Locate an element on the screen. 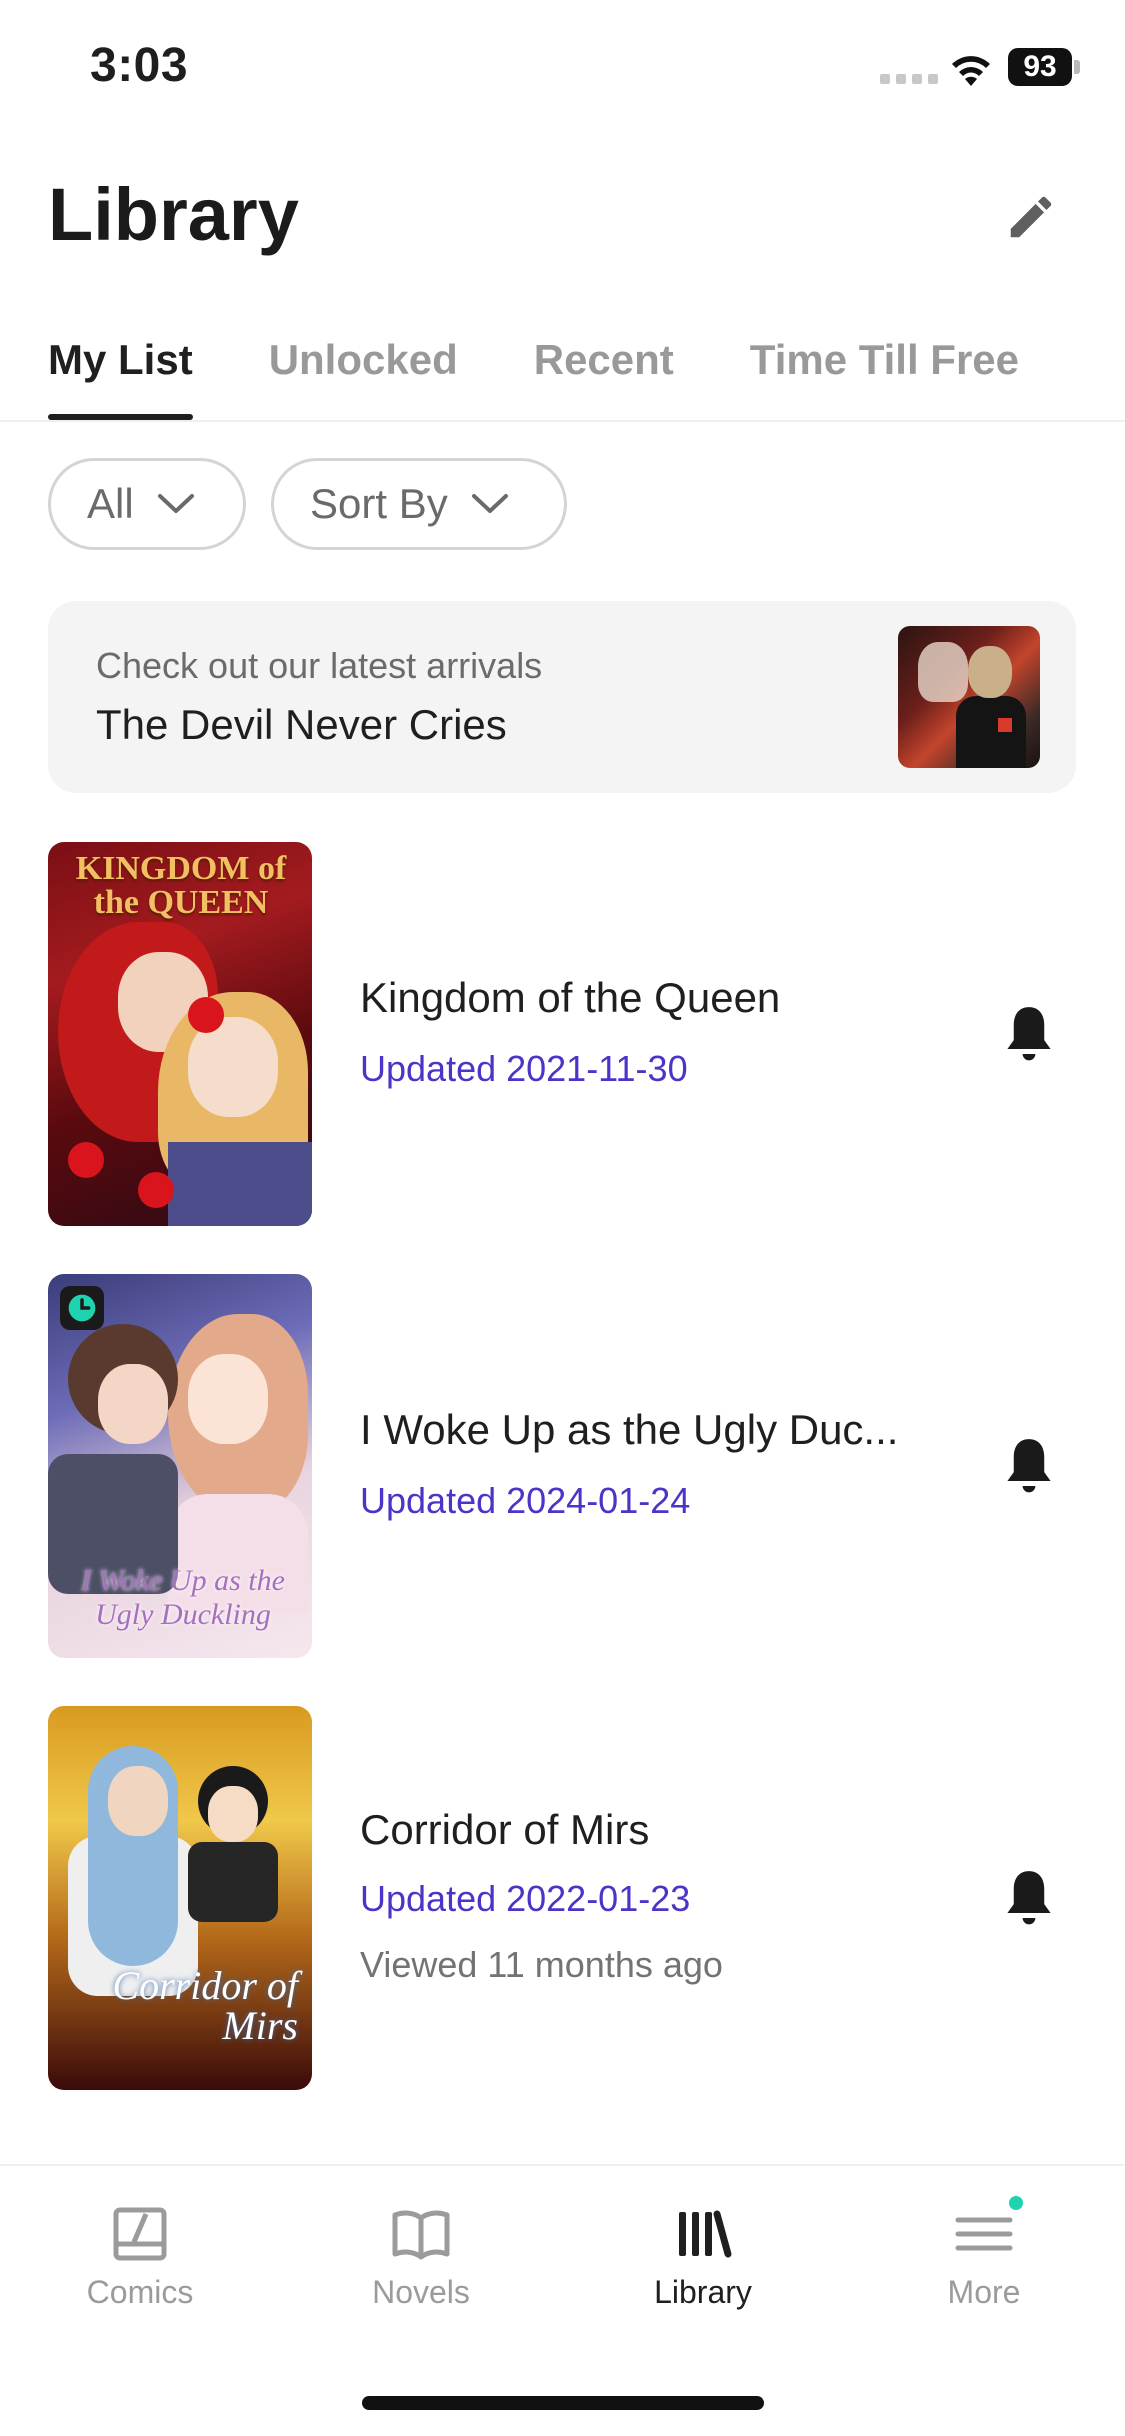 This screenshot has height=2436, width=1125. comic-title: Kingdom of the Queen is located at coordinates (570, 997).